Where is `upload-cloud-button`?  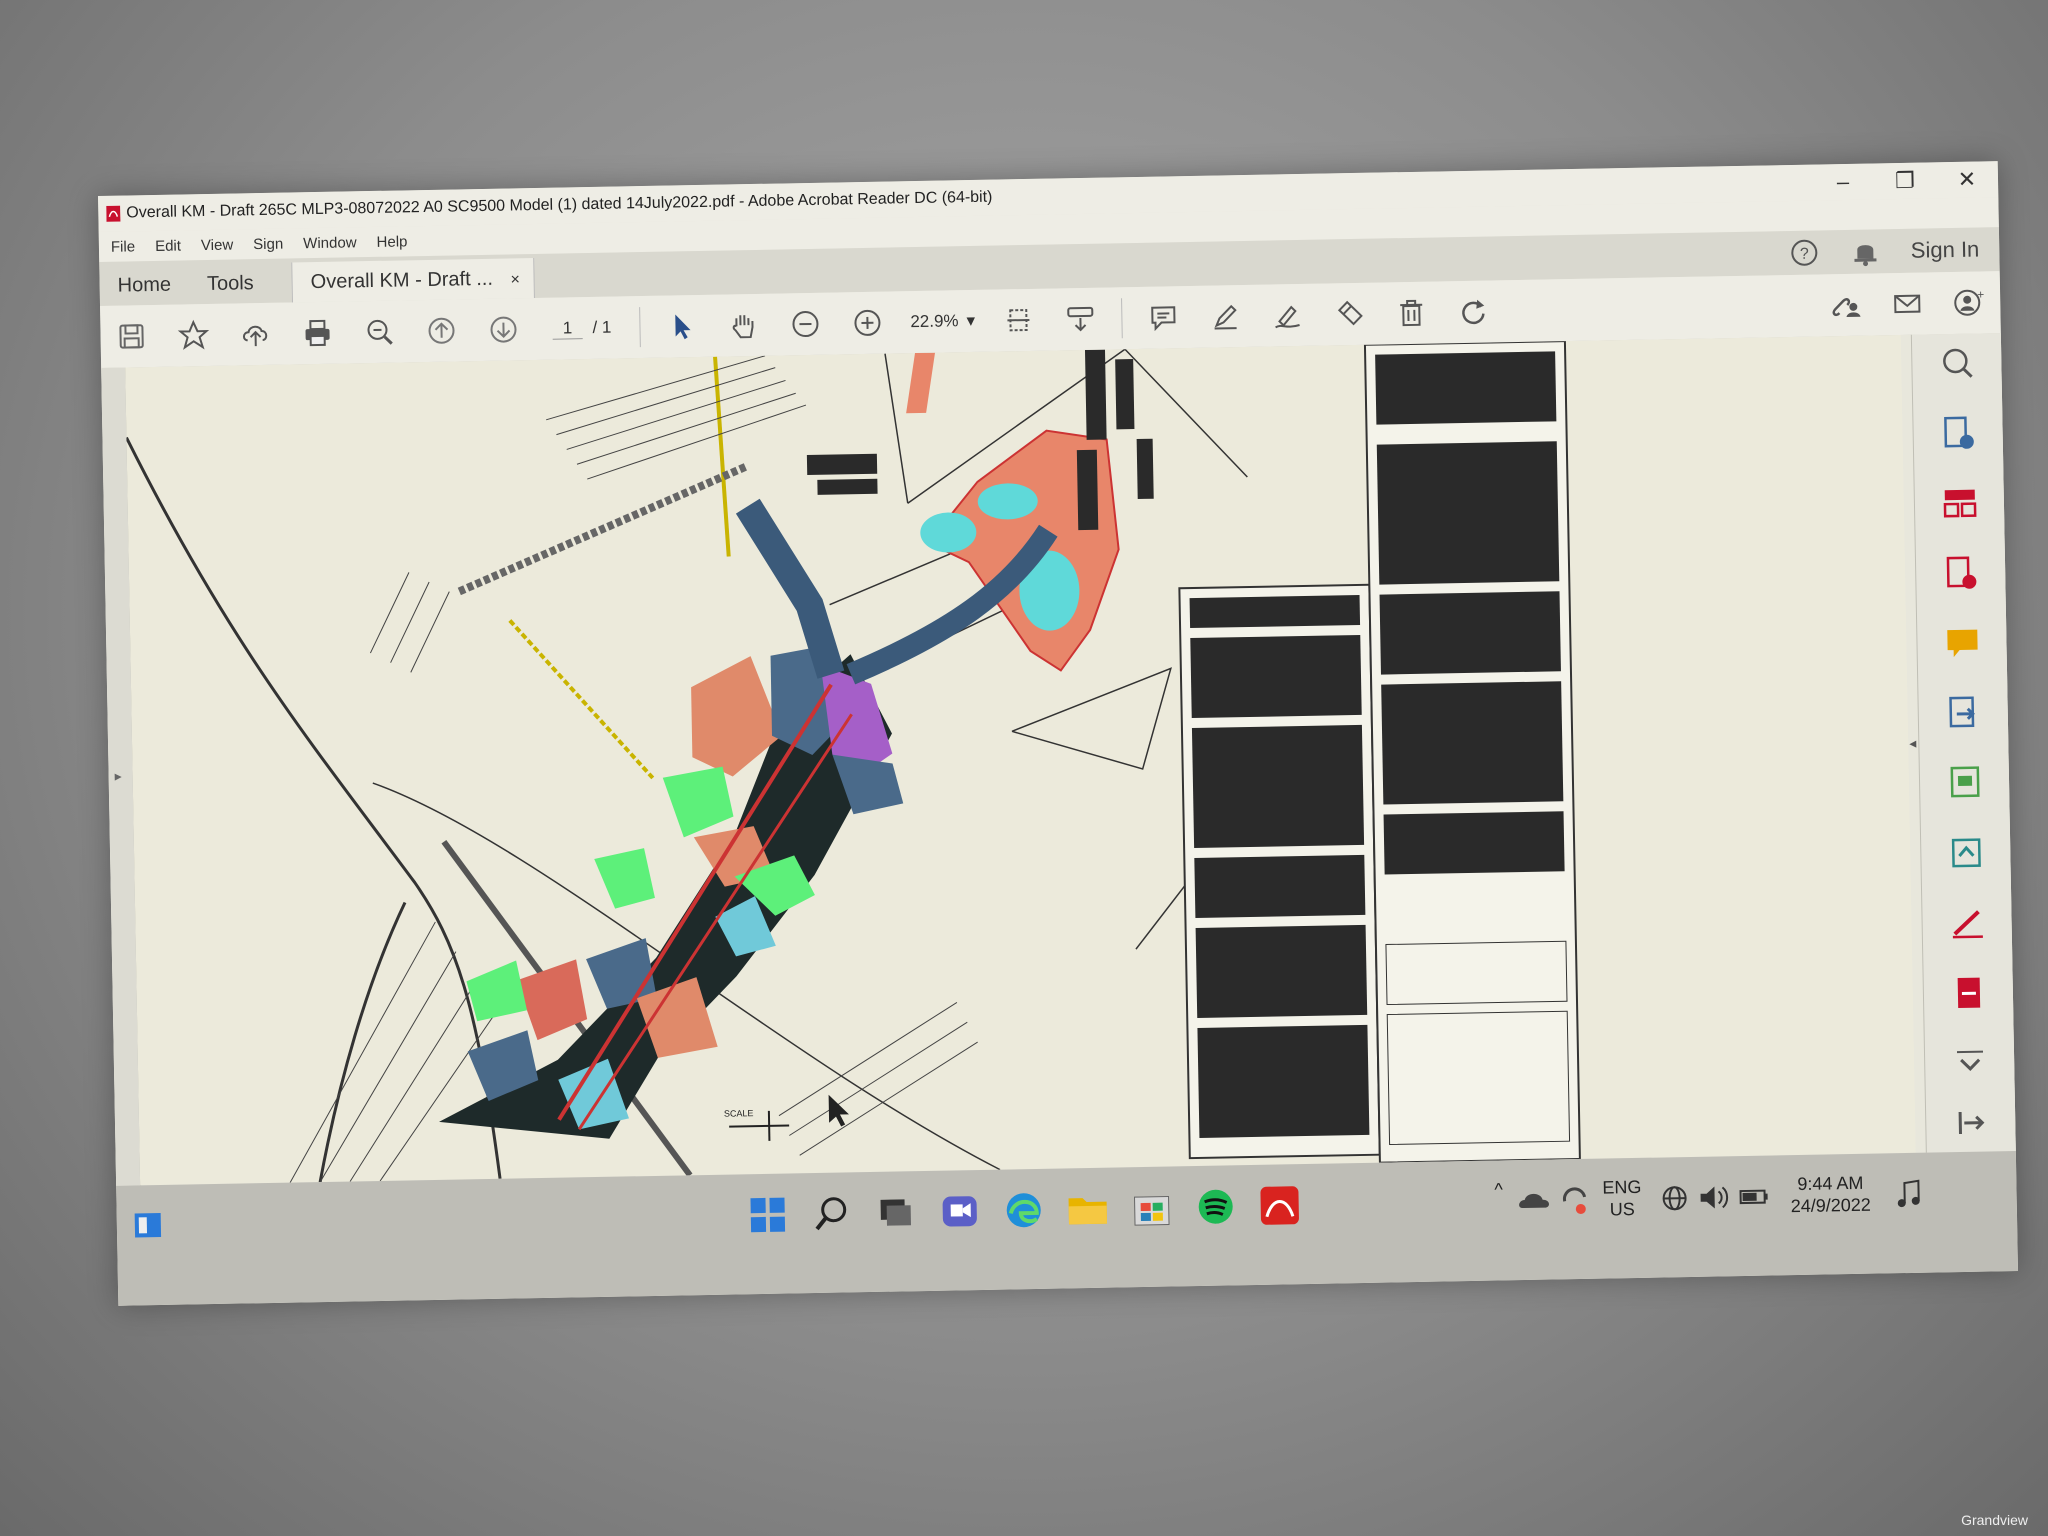
upload-cloud-button is located at coordinates (255, 334).